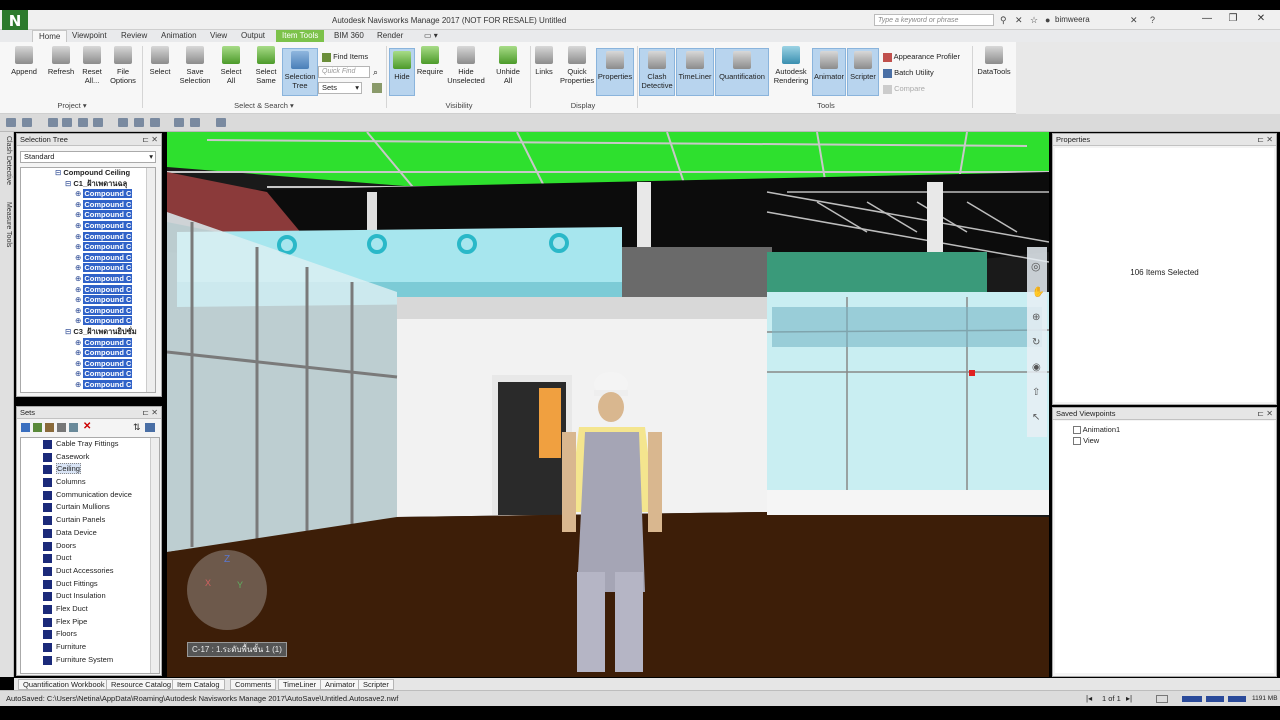 The image size is (1280, 720). I want to click on quick-find-input: Quick Find, so click(344, 72).